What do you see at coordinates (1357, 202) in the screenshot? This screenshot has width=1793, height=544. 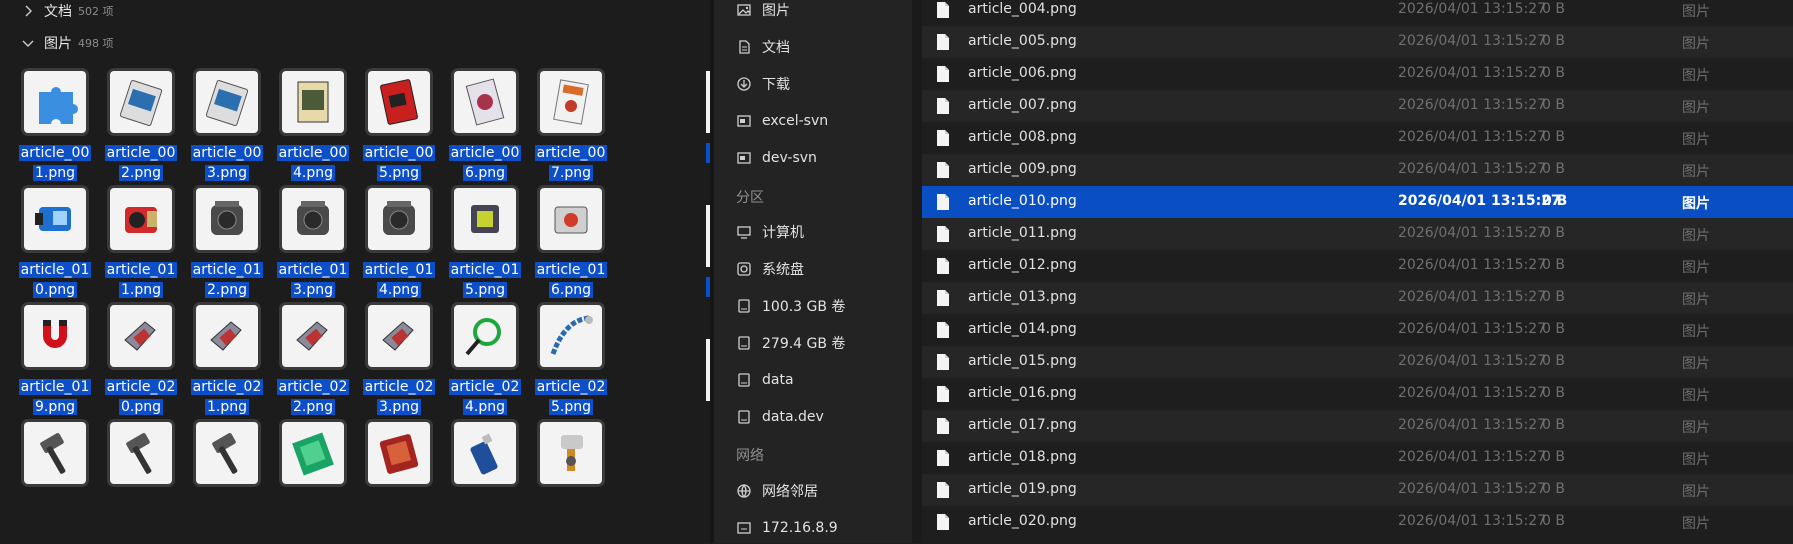 I see `table-row-selected: article_010.png 2026/04/01 13:15:27 0 B 图片` at bounding box center [1357, 202].